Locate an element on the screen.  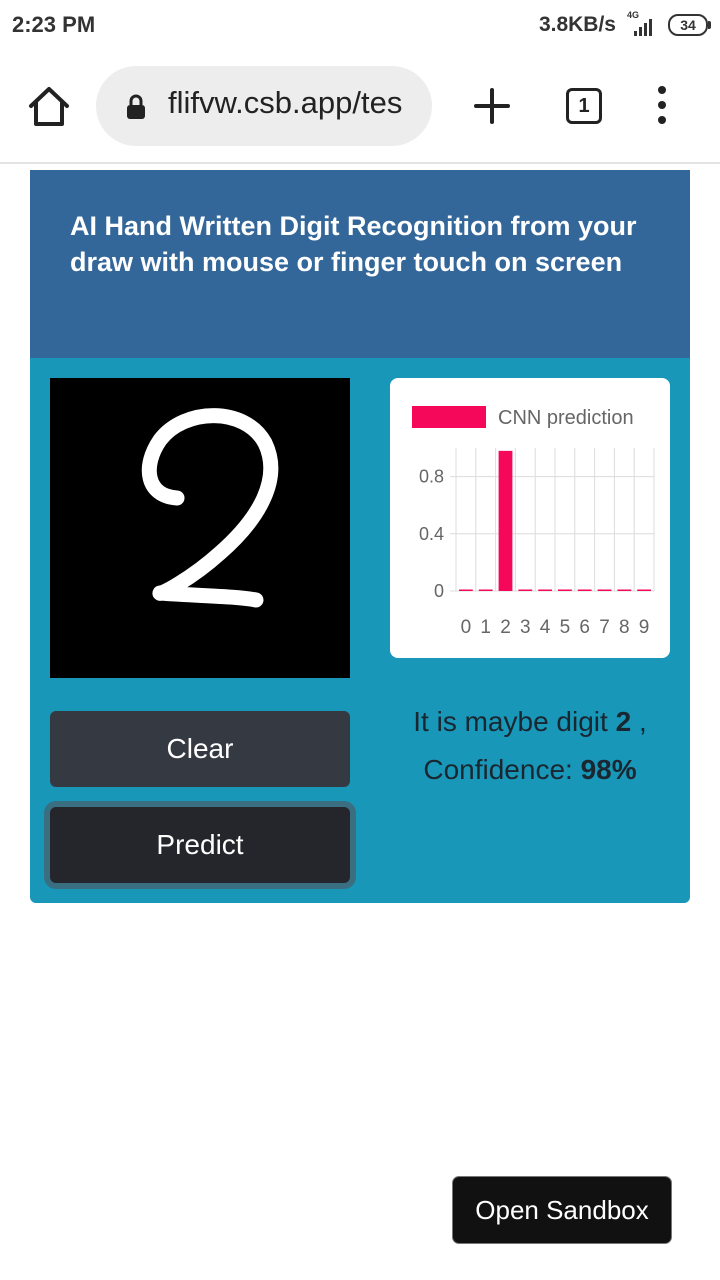
lock-icon is located at coordinates (136, 106).